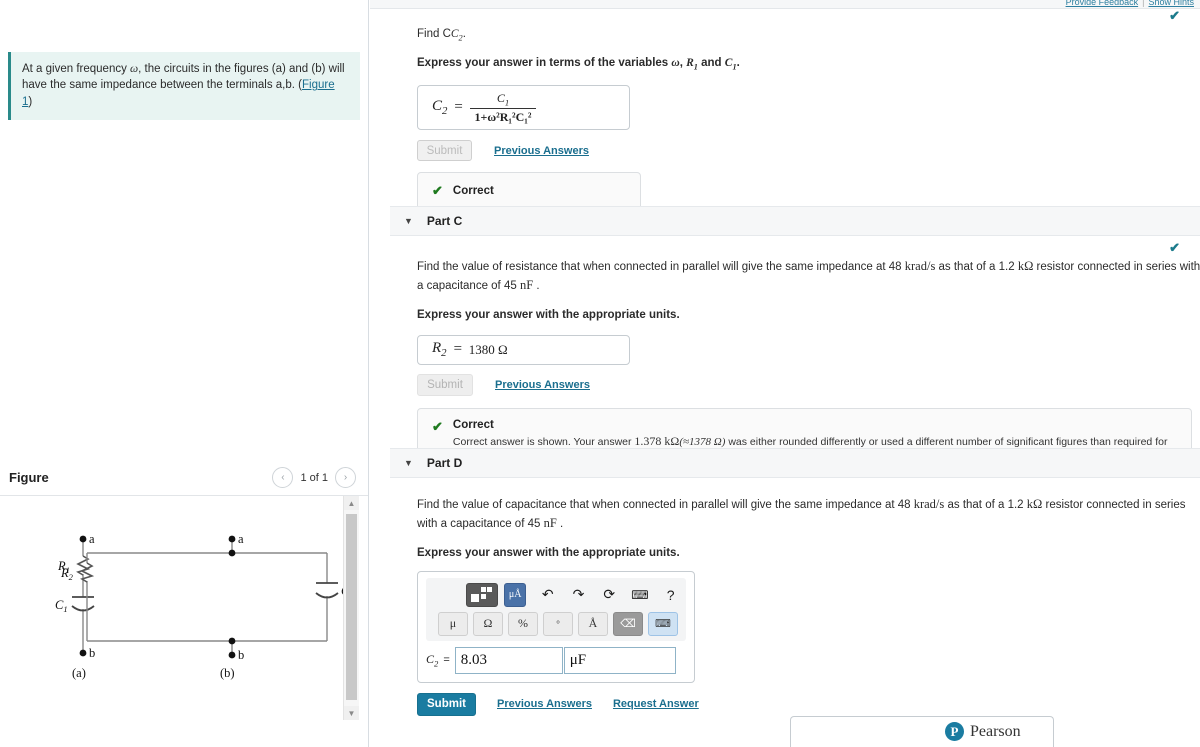 Image resolution: width=1200 pixels, height=747 pixels. Describe the element at coordinates (542, 385) in the screenshot. I see `part-c-previous-answers-link: Previous Answers` at that location.